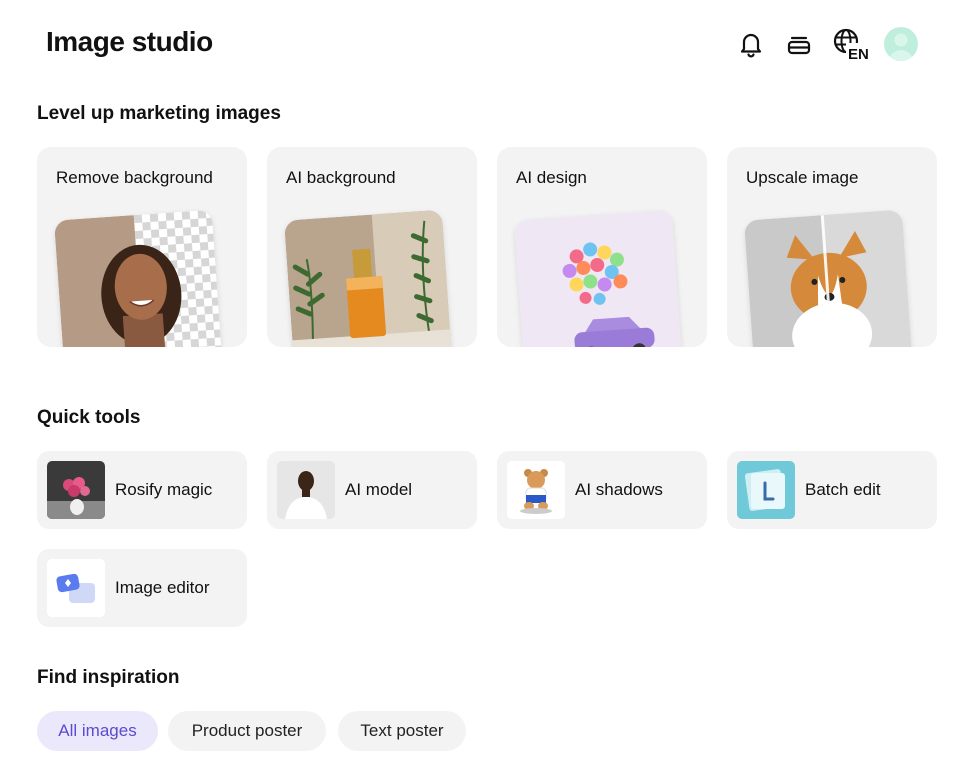 This screenshot has width=955, height=768. Describe the element at coordinates (129, 41) in the screenshot. I see `app-title: Image studio` at that location.